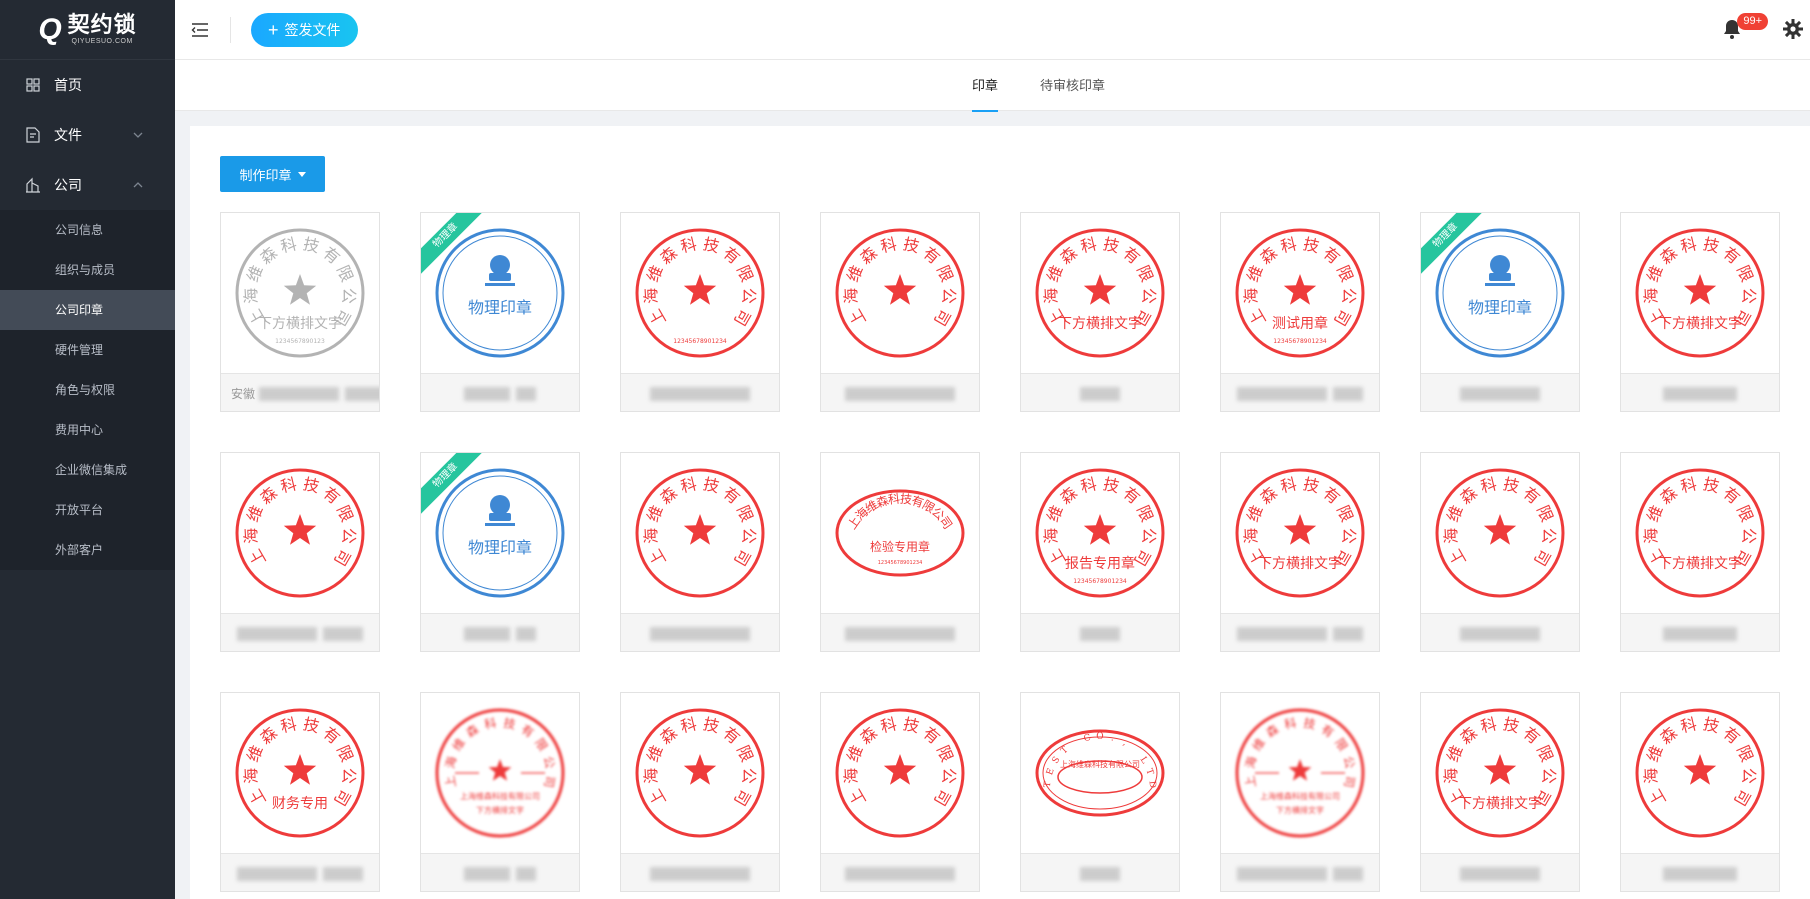 The height and width of the screenshot is (899, 1810). Describe the element at coordinates (87, 270) in the screenshot. I see `sidebar-subitem-org-members: 组织与成员` at that location.